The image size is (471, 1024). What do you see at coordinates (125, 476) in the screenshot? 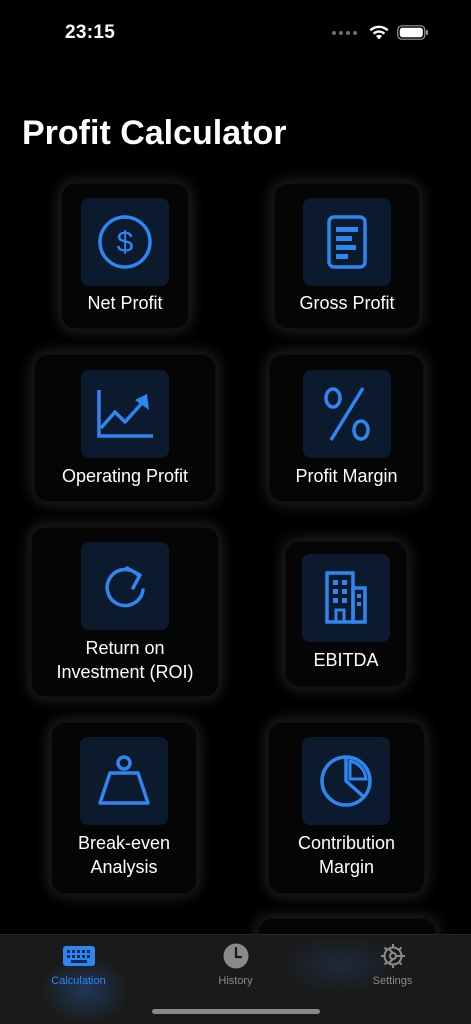
I see `card-label: Operating Profit` at bounding box center [125, 476].